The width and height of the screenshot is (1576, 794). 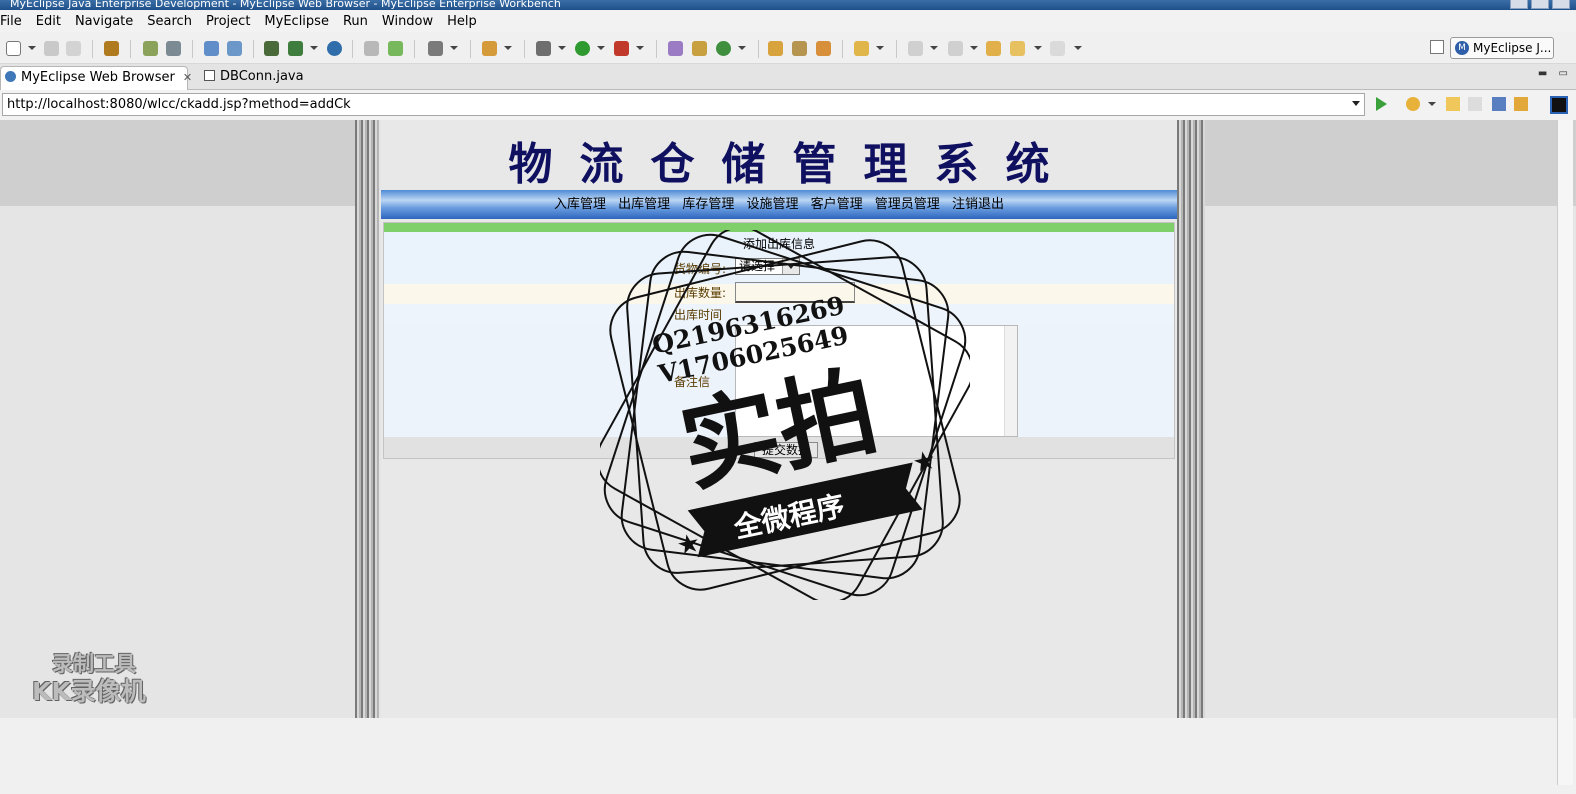 I want to click on browser-forward-icon, so click(x=1475, y=104).